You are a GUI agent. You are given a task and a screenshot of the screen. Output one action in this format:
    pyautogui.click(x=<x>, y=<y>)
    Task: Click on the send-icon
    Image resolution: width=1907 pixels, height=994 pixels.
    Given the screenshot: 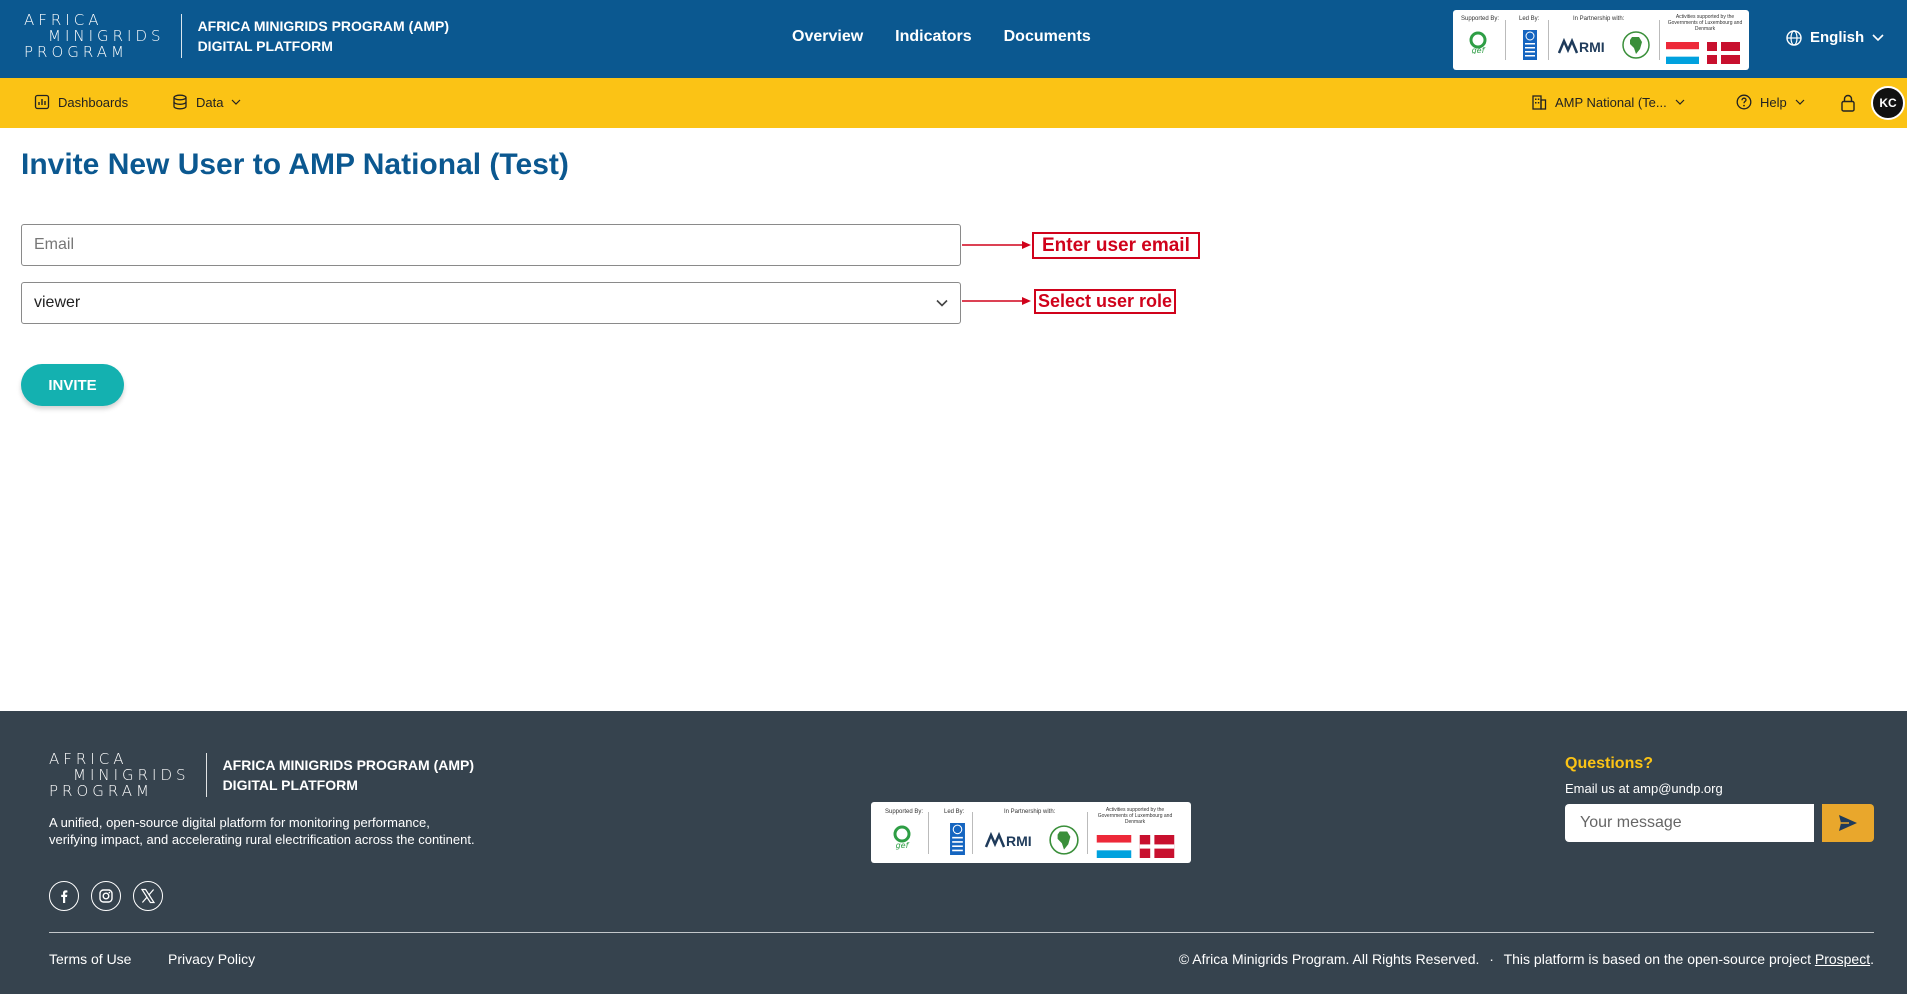 What is the action you would take?
    pyautogui.click(x=1848, y=823)
    